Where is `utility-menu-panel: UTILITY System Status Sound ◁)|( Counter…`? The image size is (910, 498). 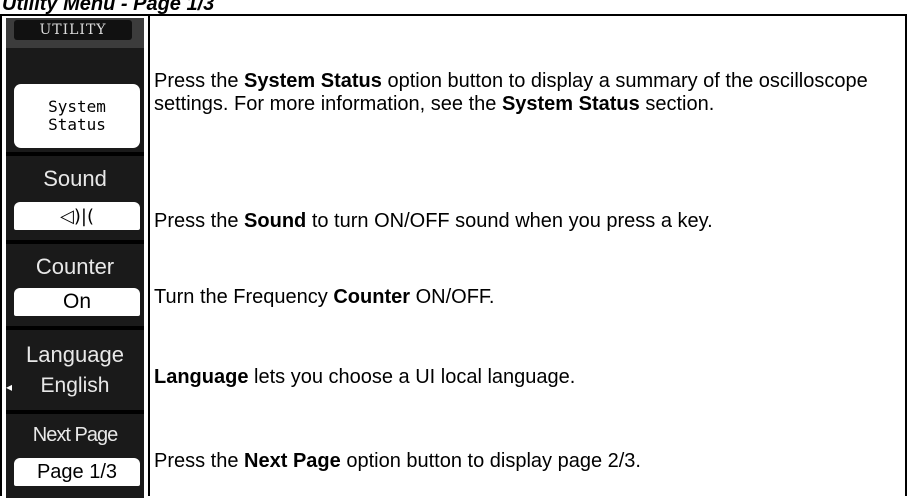 utility-menu-panel: UTILITY System Status Sound ◁)|( Counter… is located at coordinates (75, 258).